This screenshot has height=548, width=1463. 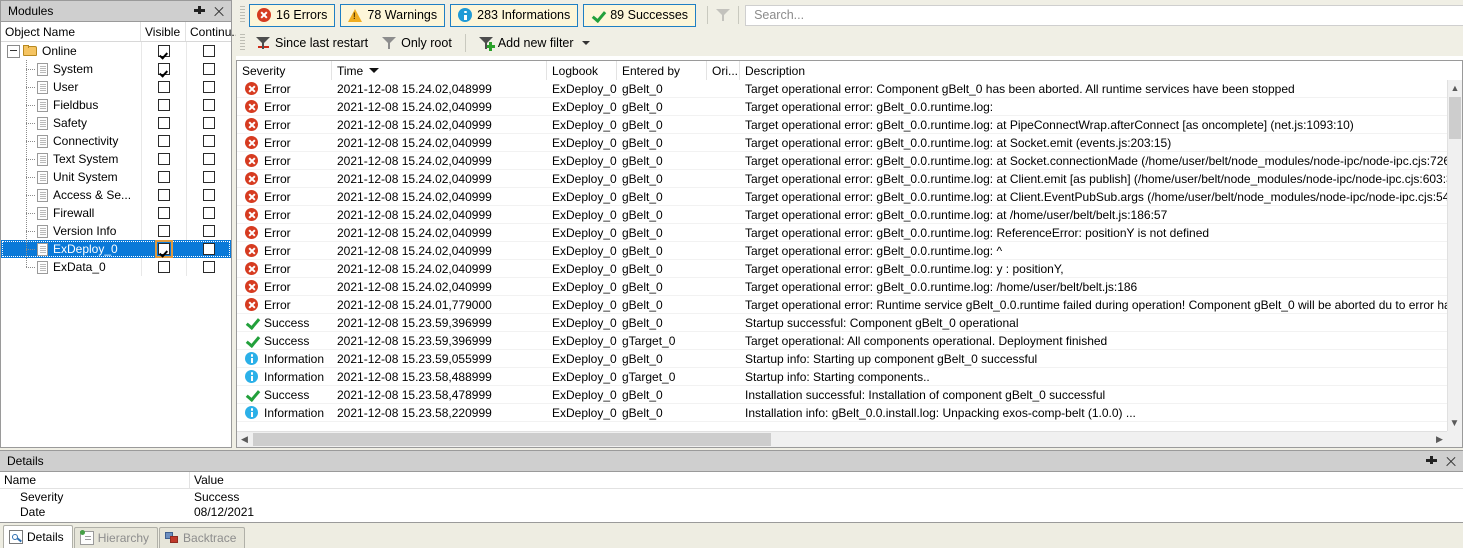 I want to click on module-row-exdata-0: ExData_0, so click(x=116, y=267).